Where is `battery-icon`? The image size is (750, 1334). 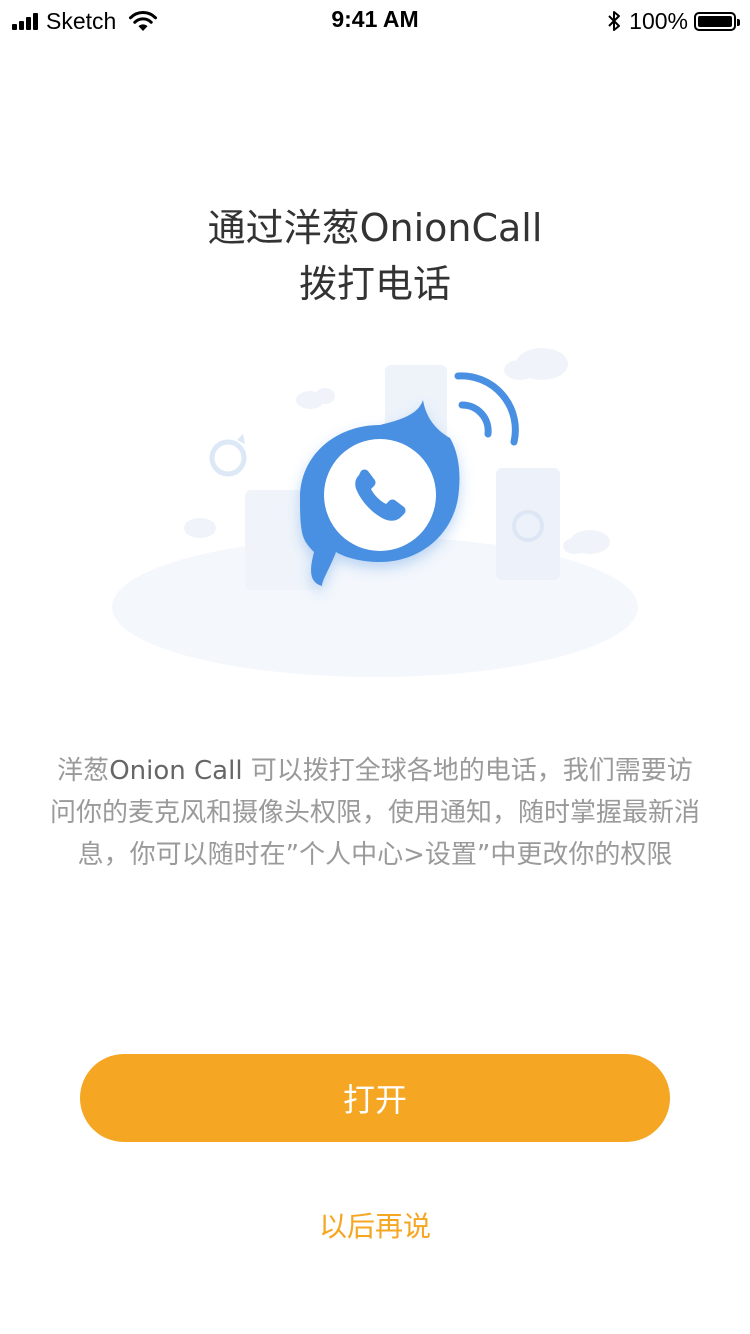 battery-icon is located at coordinates (717, 21).